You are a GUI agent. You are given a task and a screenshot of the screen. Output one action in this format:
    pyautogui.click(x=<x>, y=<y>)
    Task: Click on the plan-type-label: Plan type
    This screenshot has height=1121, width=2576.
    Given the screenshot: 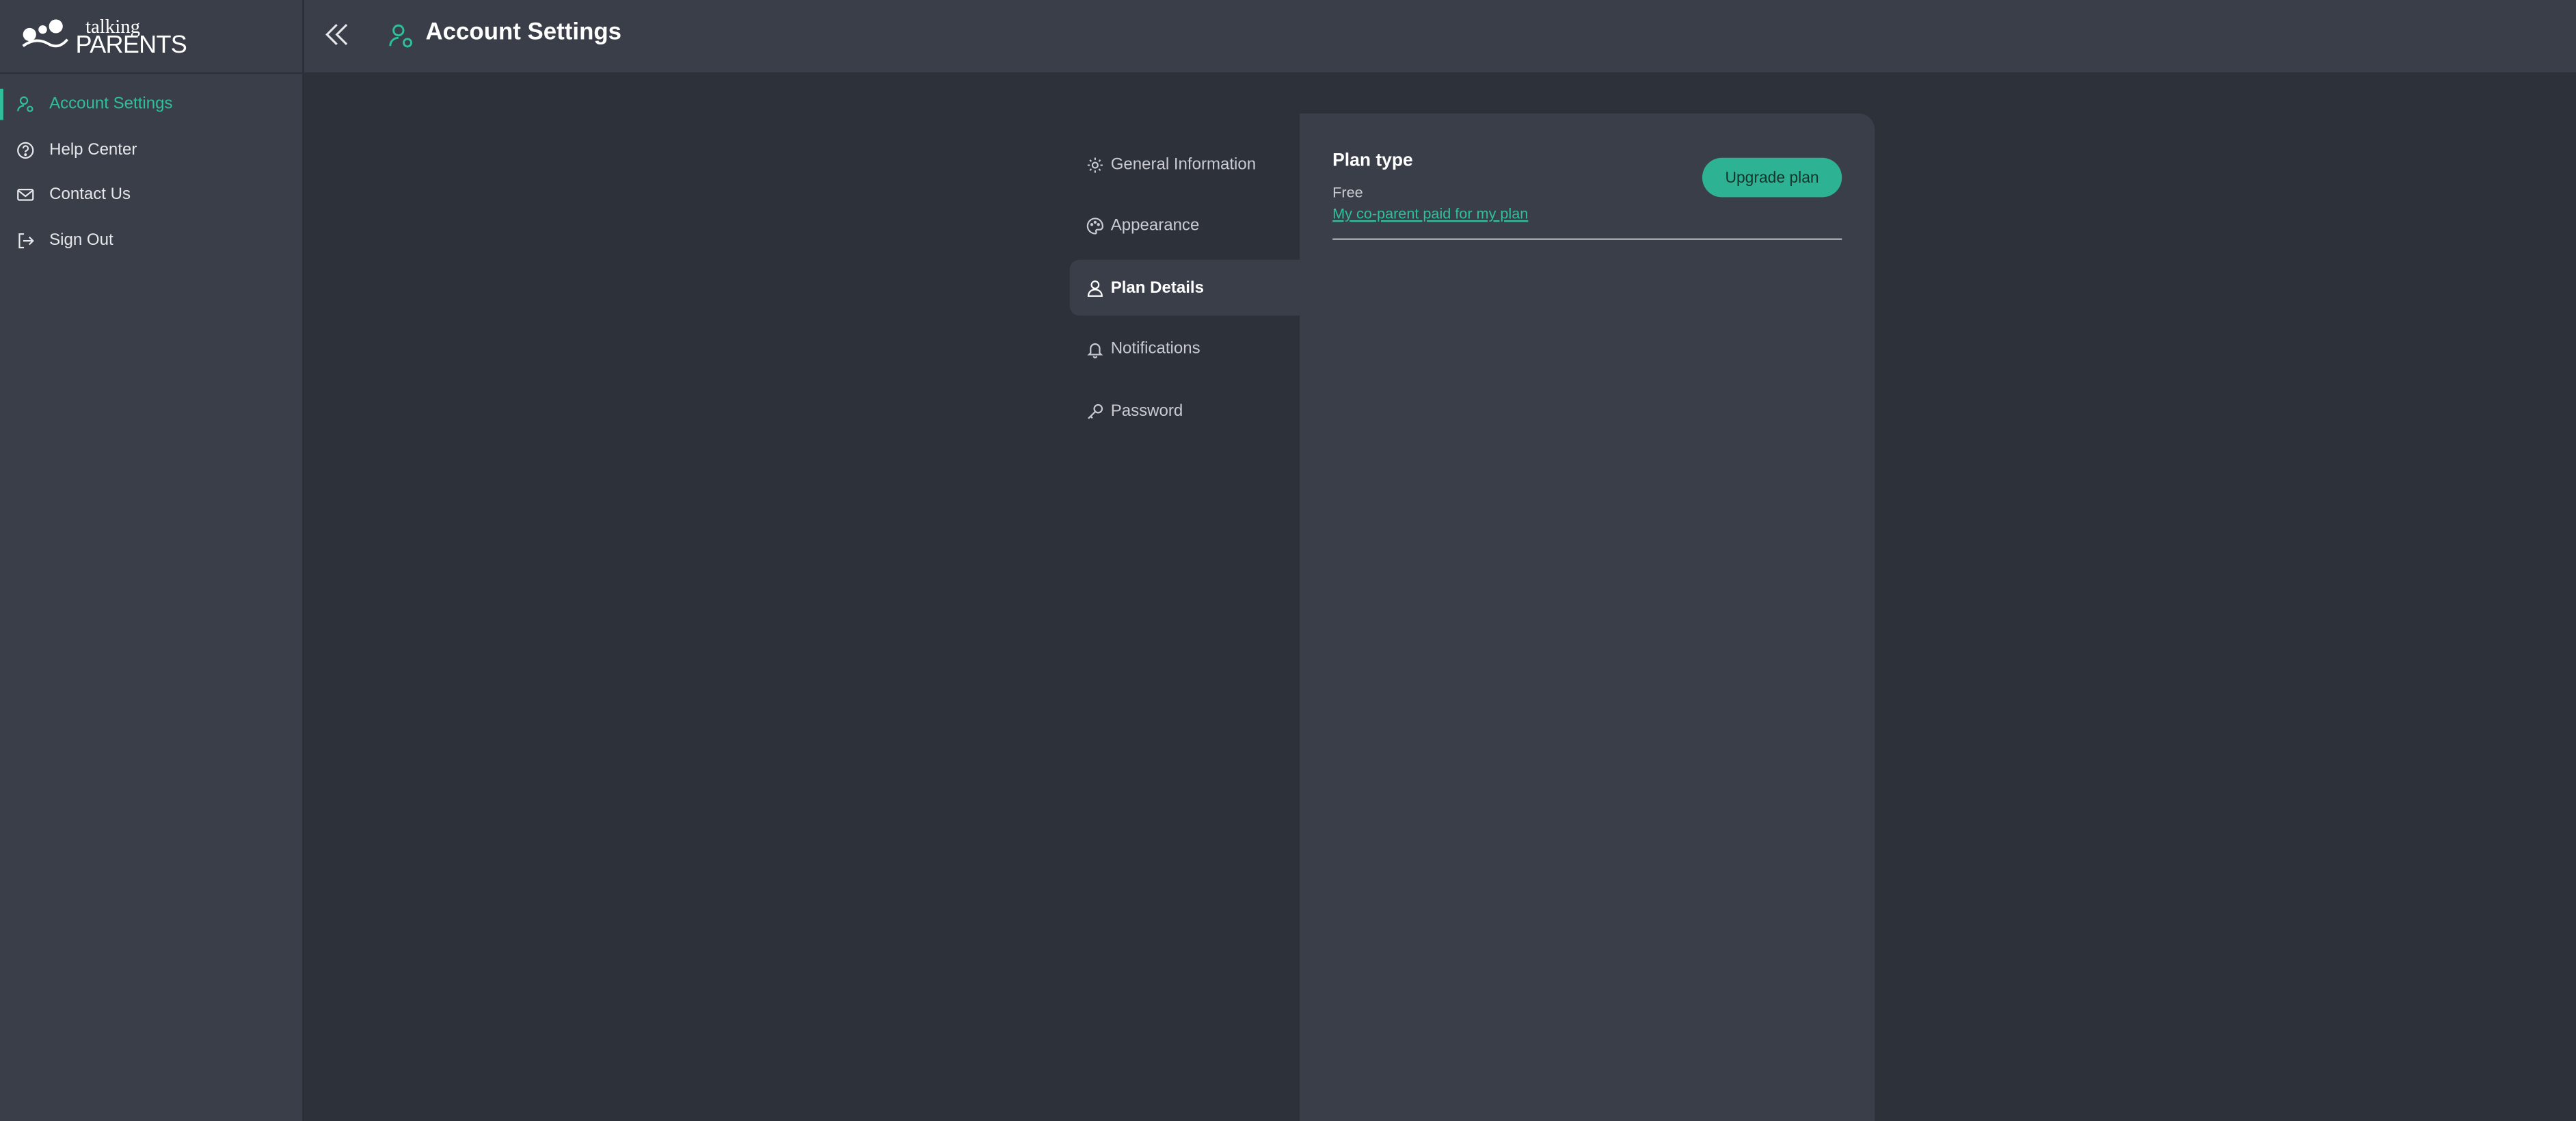 What is the action you would take?
    pyautogui.click(x=1372, y=161)
    